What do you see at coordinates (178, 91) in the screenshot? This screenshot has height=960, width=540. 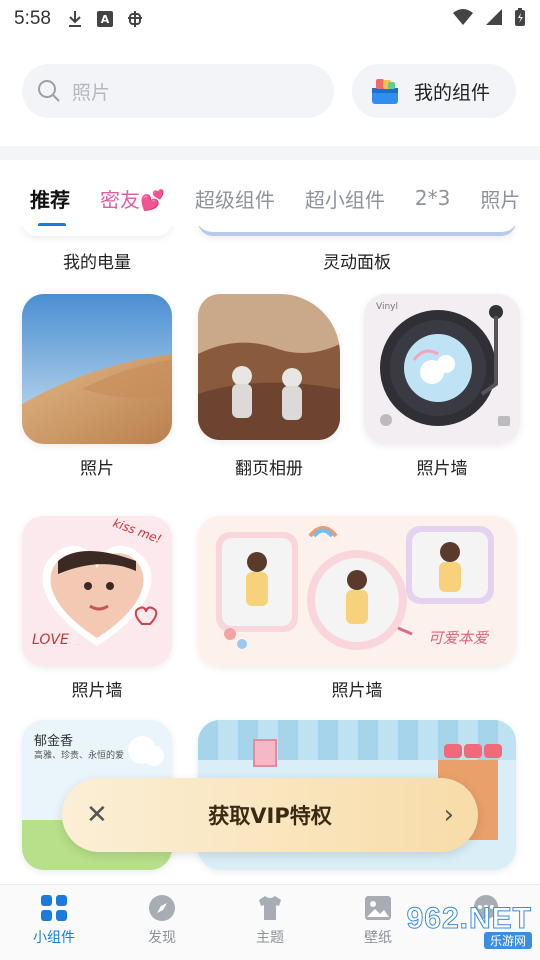 I see `search-input: 照片` at bounding box center [178, 91].